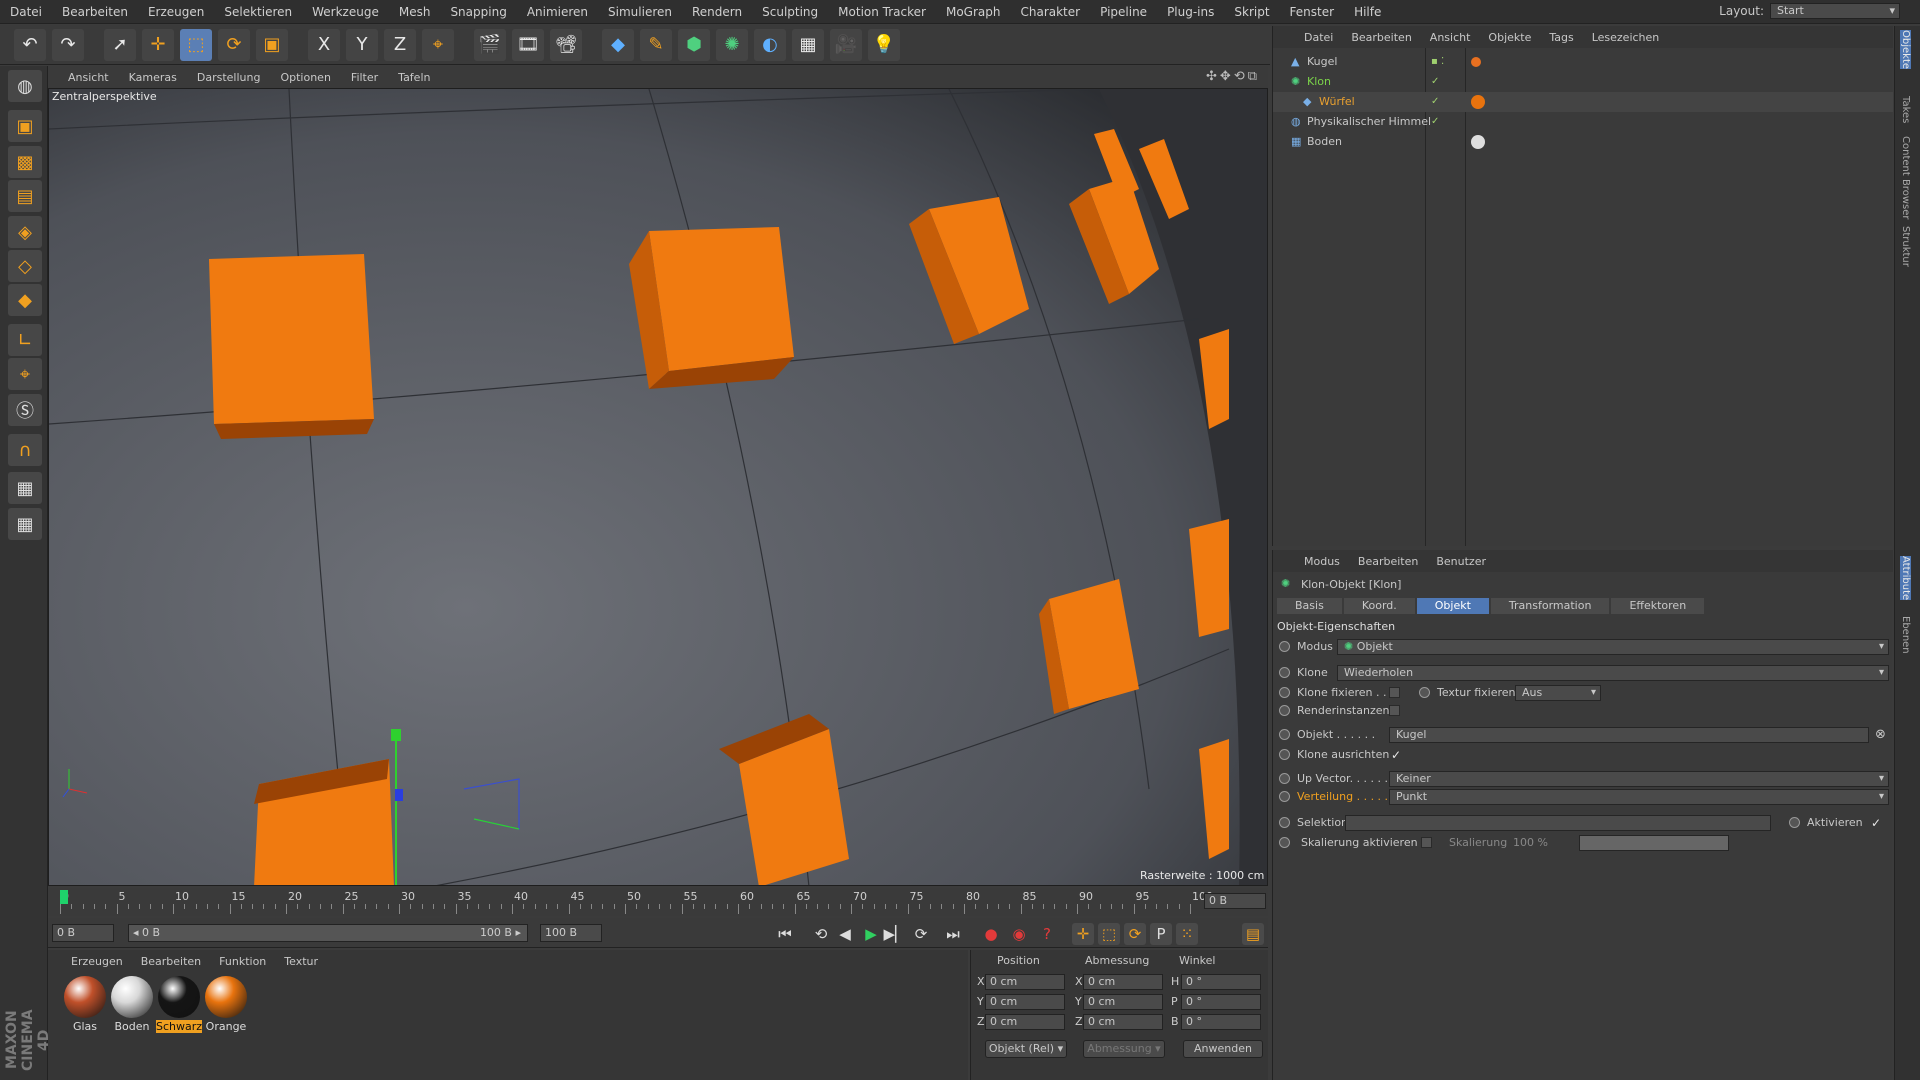  What do you see at coordinates (717, 12) in the screenshot?
I see `menu-rendern: Rendern` at bounding box center [717, 12].